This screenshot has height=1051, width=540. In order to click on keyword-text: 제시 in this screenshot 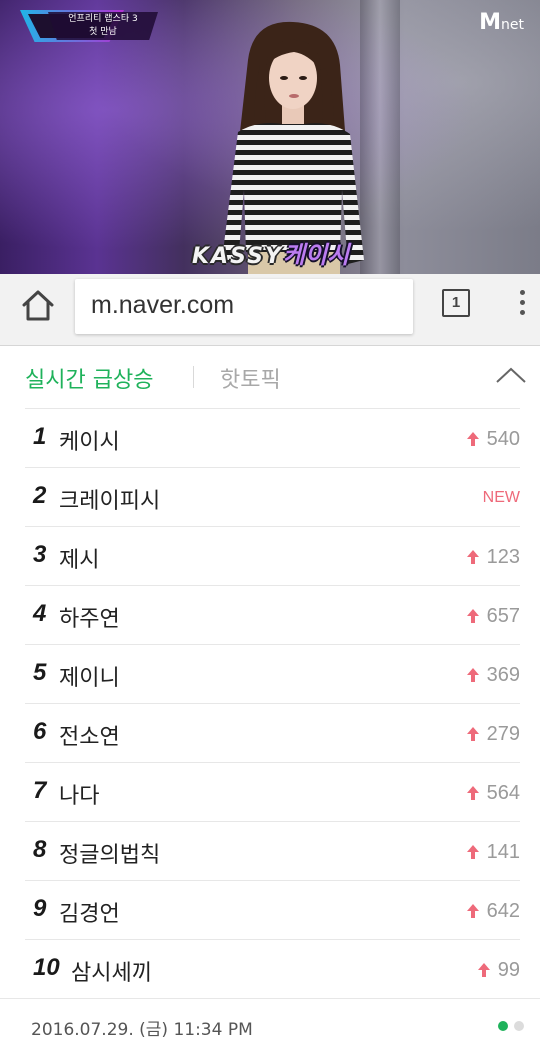, I will do `click(79, 560)`.